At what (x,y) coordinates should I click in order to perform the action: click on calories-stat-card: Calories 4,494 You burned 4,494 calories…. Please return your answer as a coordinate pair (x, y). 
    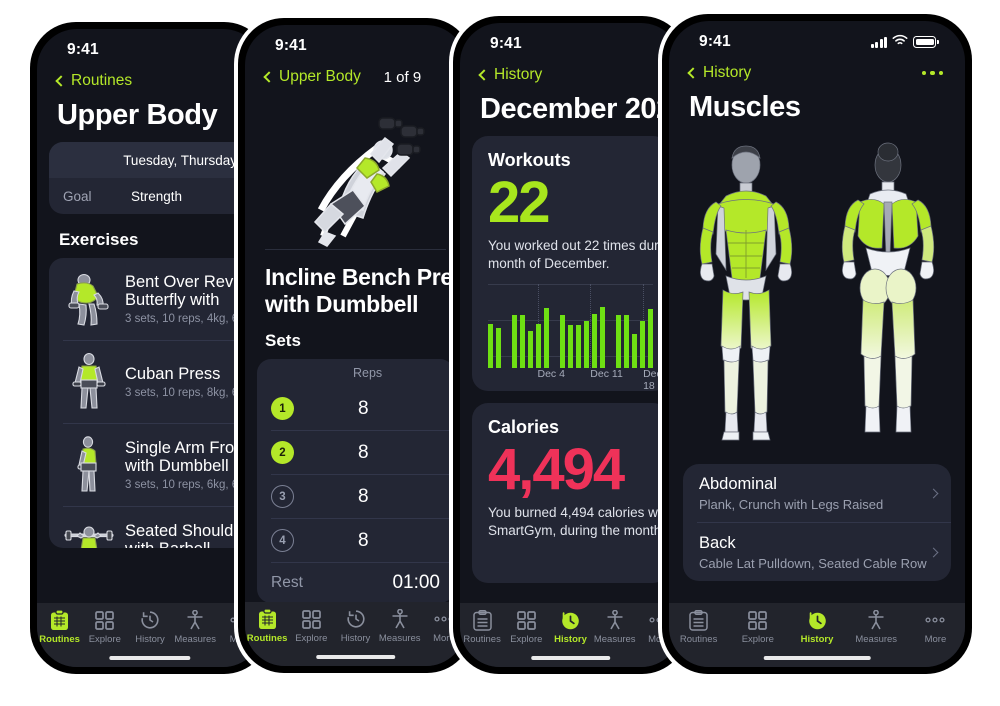
    Looking at the image, I should click on (570, 493).